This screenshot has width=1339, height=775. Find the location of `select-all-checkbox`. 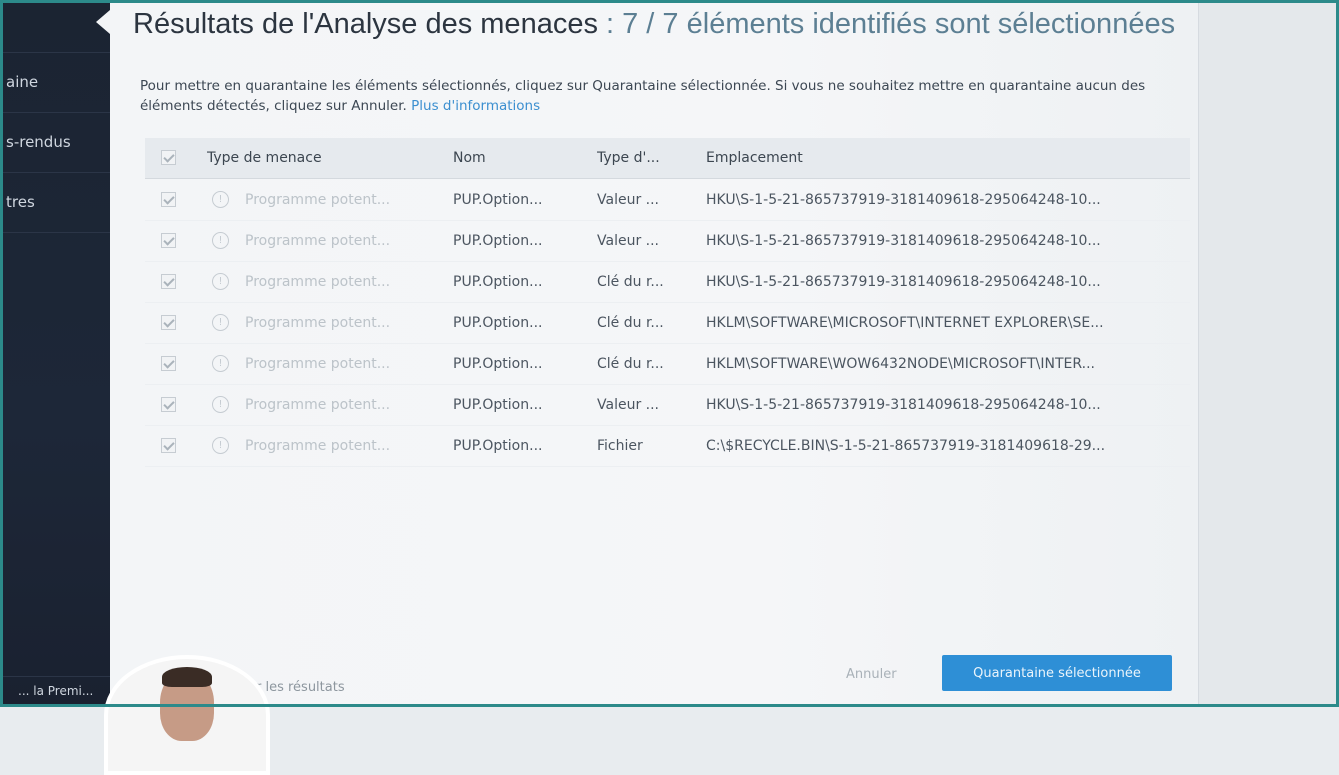

select-all-checkbox is located at coordinates (168, 157).